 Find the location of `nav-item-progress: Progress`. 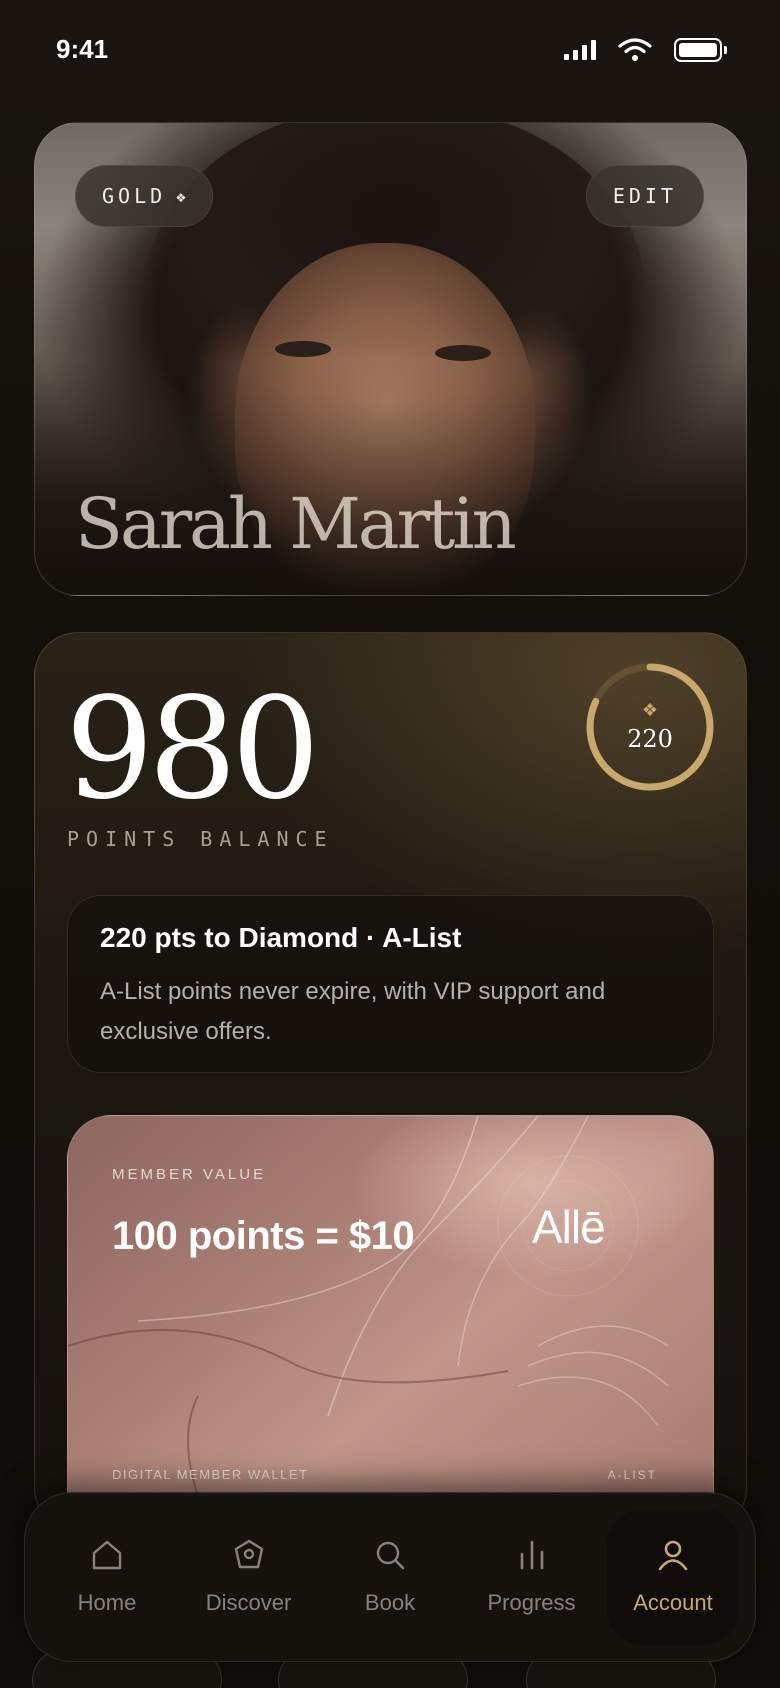

nav-item-progress: Progress is located at coordinates (532, 1577).